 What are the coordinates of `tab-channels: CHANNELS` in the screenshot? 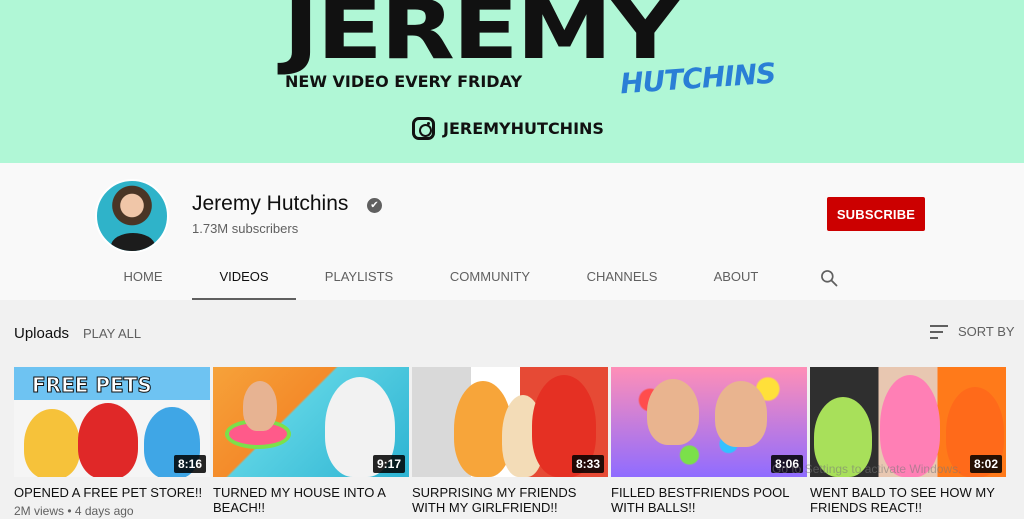 It's located at (622, 280).